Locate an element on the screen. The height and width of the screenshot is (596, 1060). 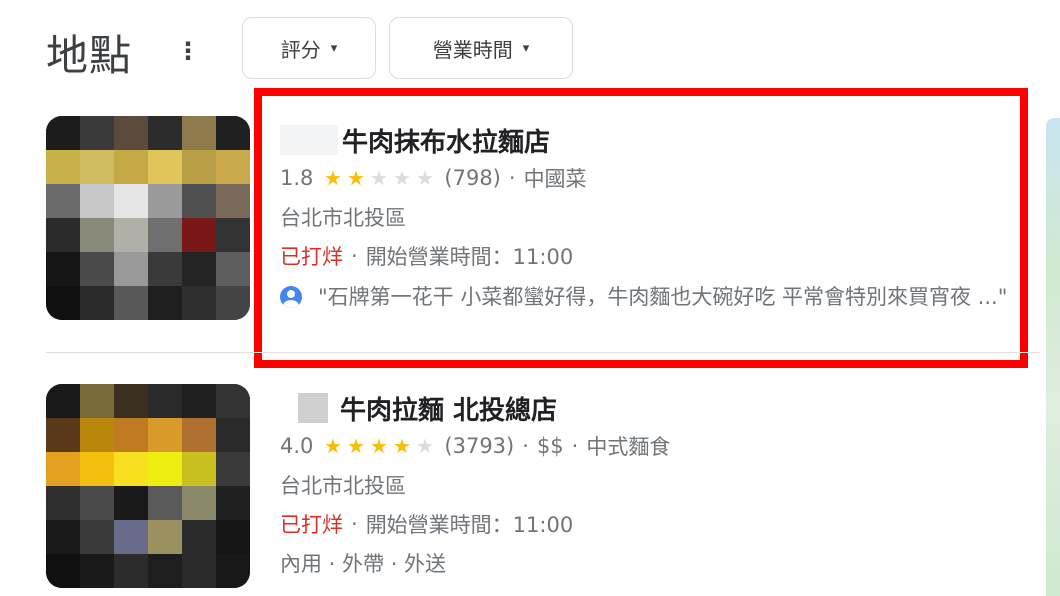
more-options-icon: ⋮ is located at coordinates (188, 51).